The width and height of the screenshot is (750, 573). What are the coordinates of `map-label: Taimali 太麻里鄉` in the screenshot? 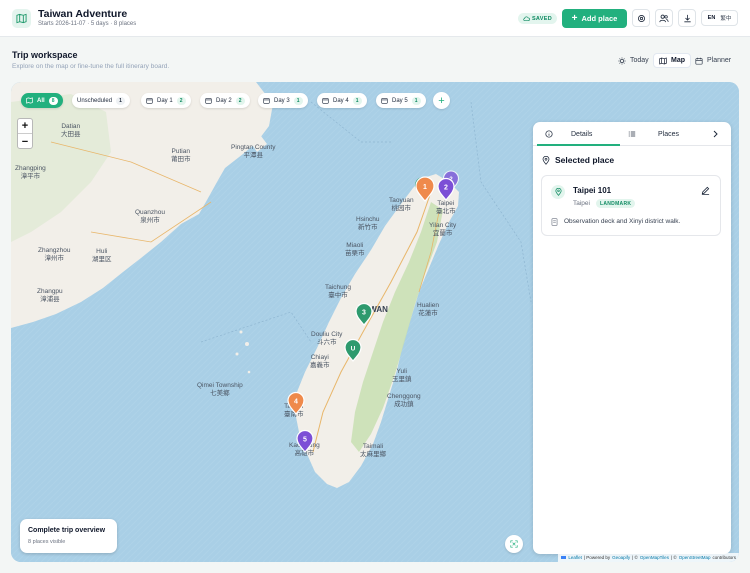 It's located at (373, 450).